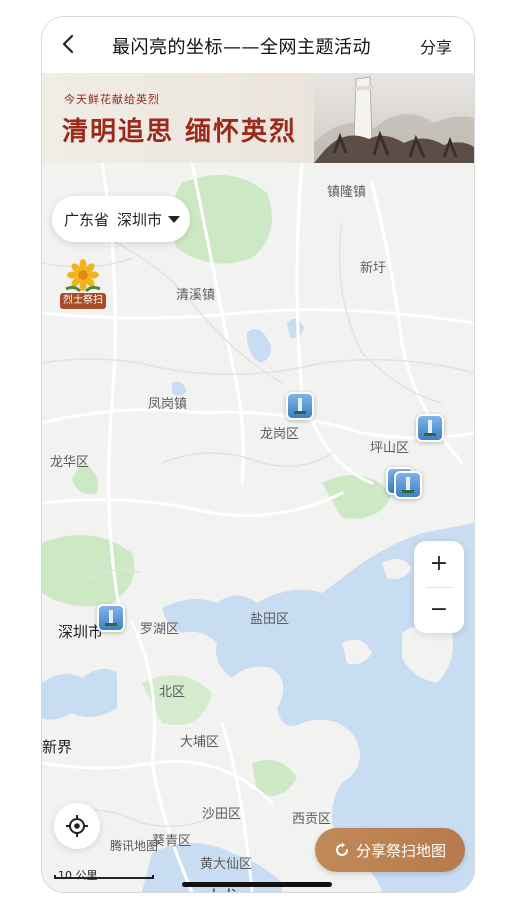  I want to click on map-label: 罗湖区, so click(160, 629).